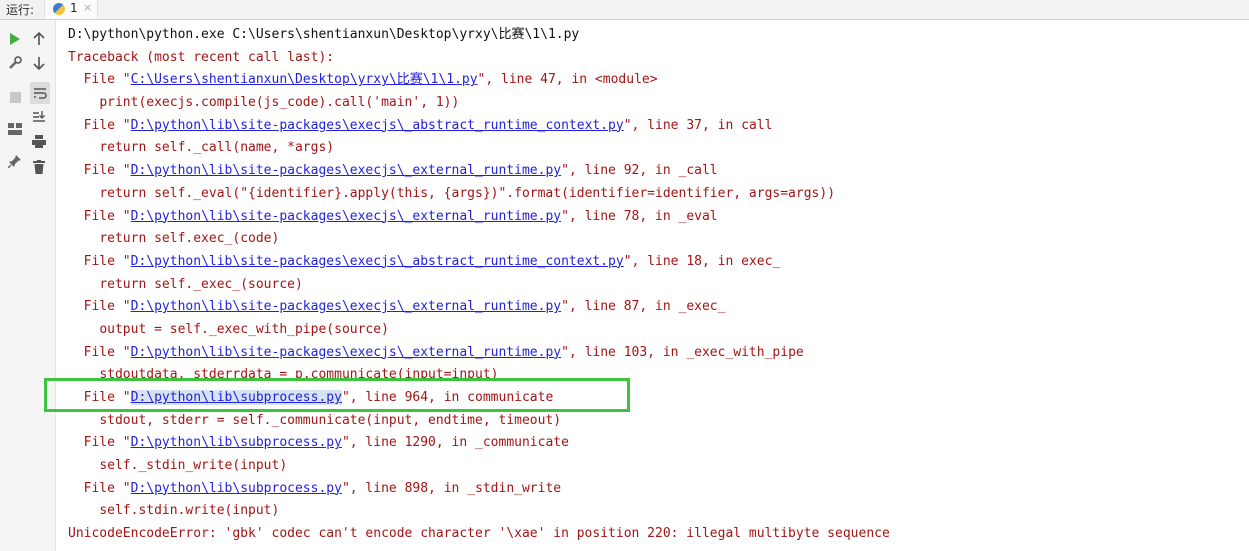  Describe the element at coordinates (624, 10) in the screenshot. I see `run-toolbar-header: 运行: 1 ×` at that location.